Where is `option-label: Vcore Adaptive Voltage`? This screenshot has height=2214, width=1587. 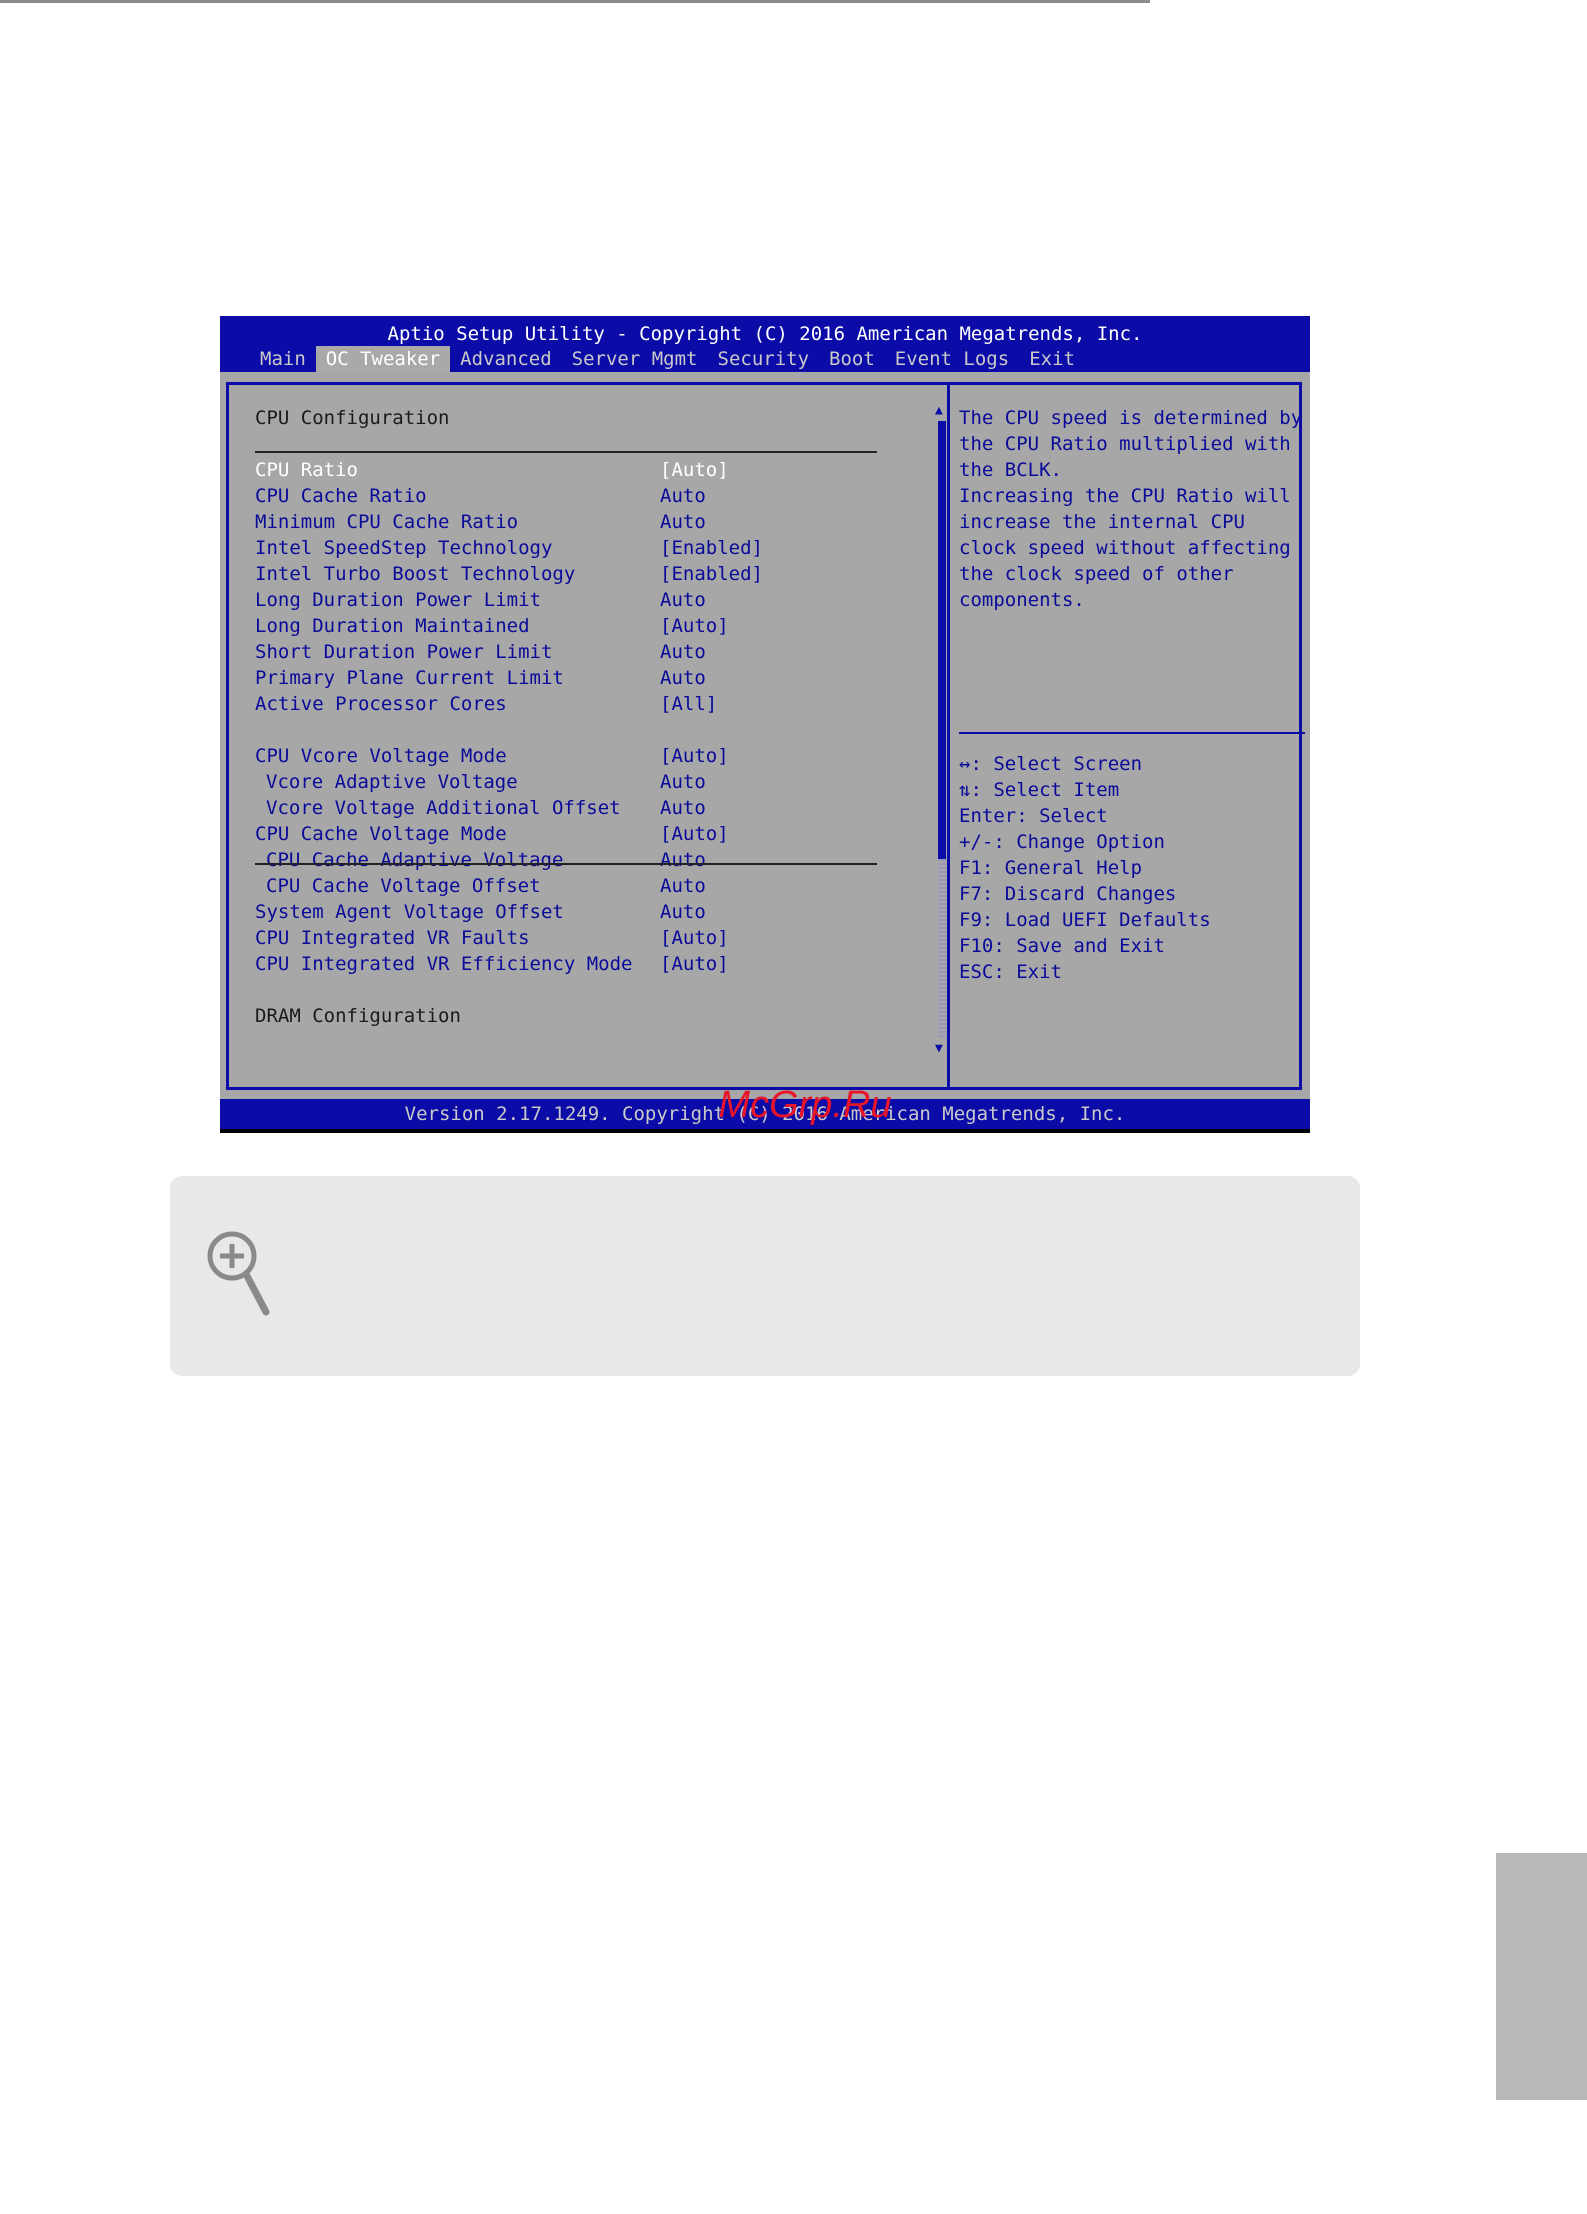
option-label: Vcore Adaptive Voltage is located at coordinates (392, 782).